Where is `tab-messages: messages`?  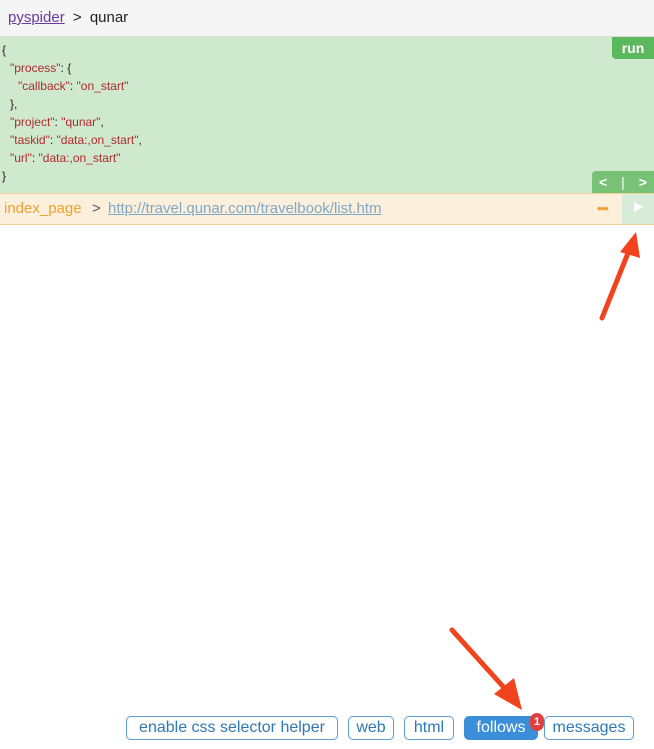
tab-messages: messages is located at coordinates (589, 728).